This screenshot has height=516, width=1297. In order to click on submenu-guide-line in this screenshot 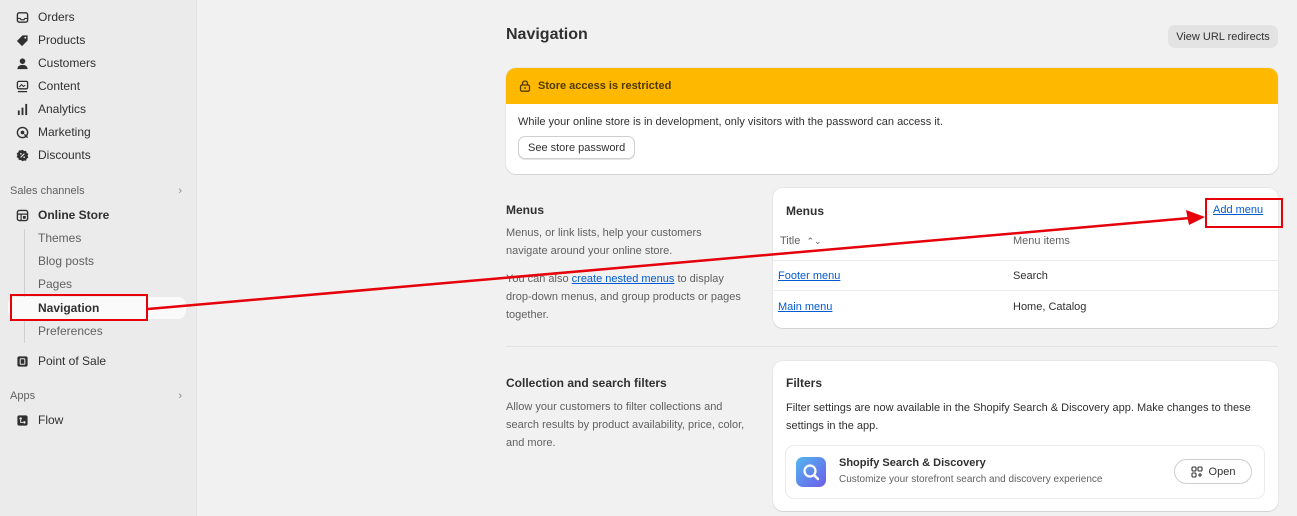, I will do `click(24, 286)`.